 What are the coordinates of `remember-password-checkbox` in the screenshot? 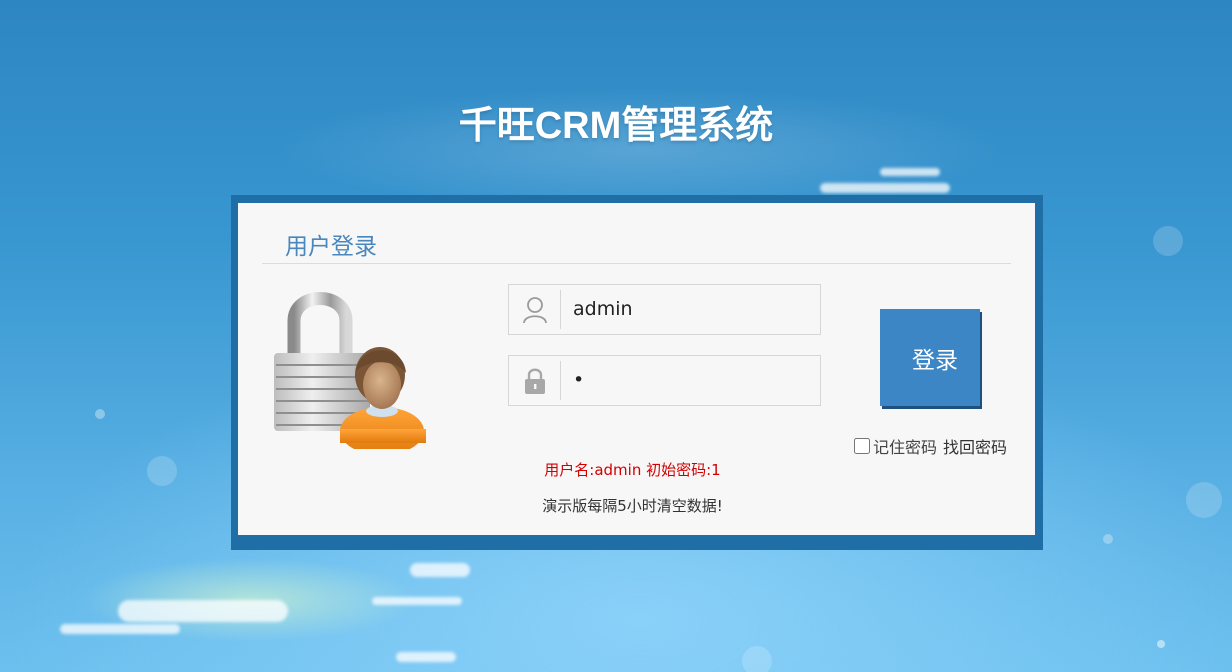 It's located at (862, 446).